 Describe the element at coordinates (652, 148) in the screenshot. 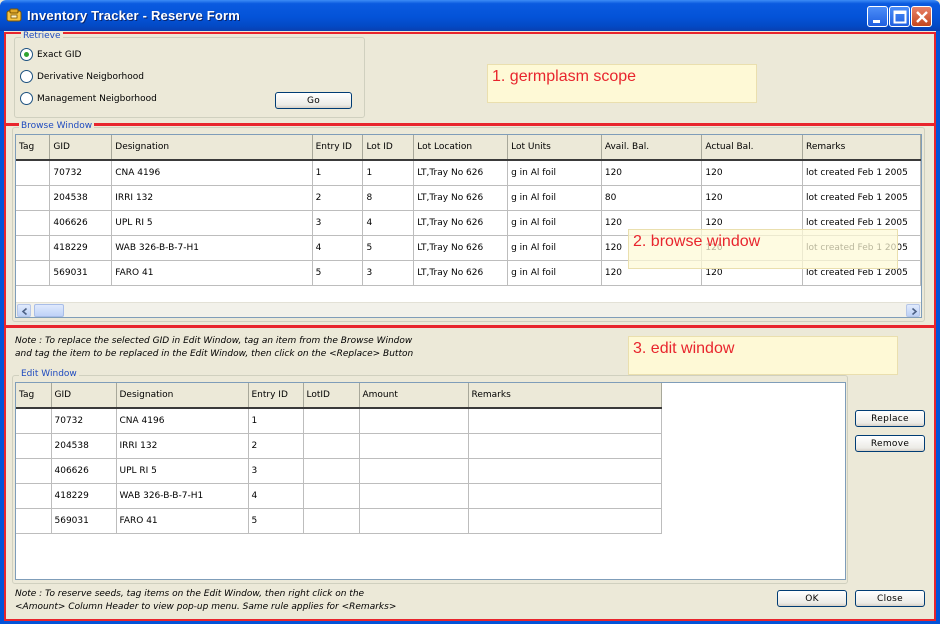

I see `column-header: Avail. Bal.` at that location.